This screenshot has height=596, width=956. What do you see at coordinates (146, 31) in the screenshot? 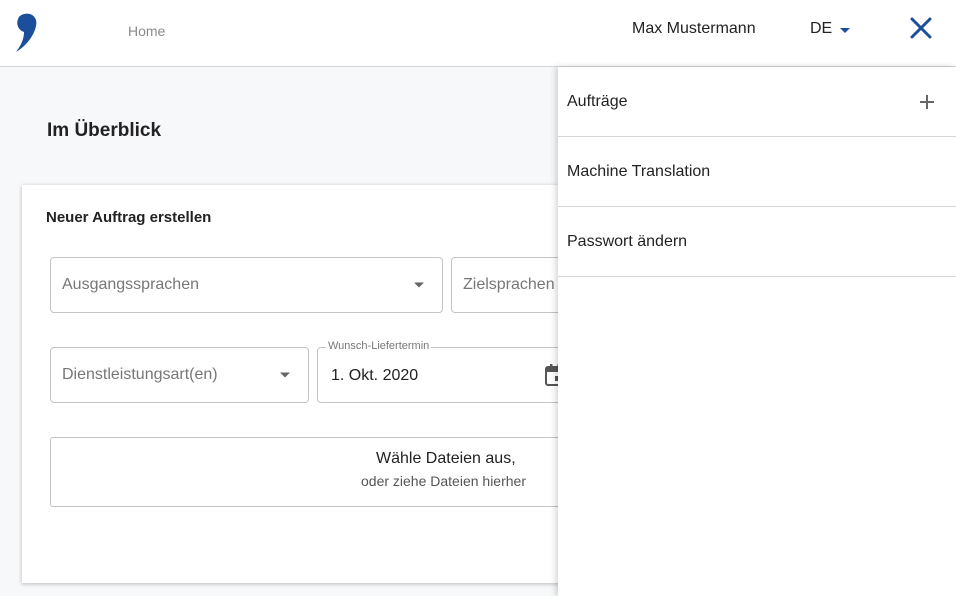
I see `nav-home-link: Home` at bounding box center [146, 31].